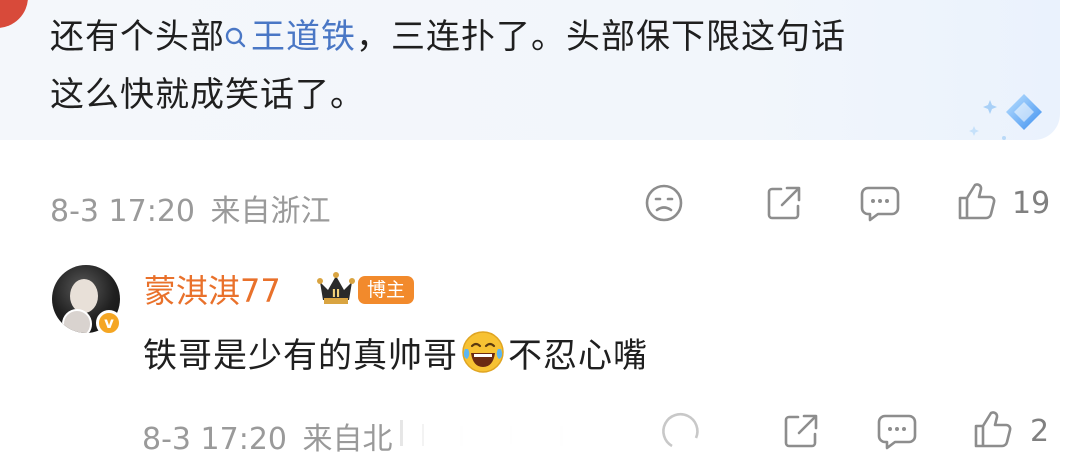 This screenshot has width=1090, height=467. What do you see at coordinates (578, 356) in the screenshot?
I see `reply-text-part: 不忍心嘴` at bounding box center [578, 356].